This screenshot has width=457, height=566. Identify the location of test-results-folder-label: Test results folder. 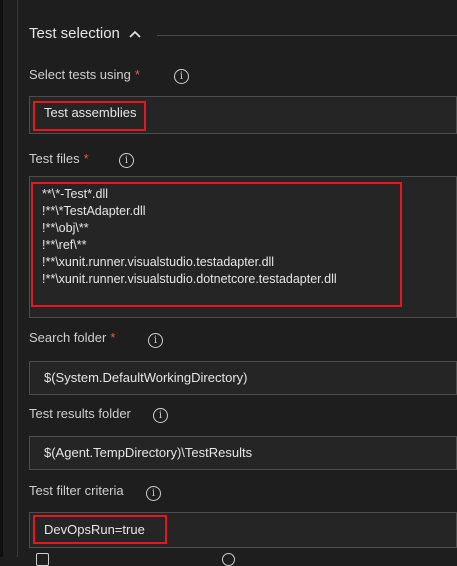
(80, 413).